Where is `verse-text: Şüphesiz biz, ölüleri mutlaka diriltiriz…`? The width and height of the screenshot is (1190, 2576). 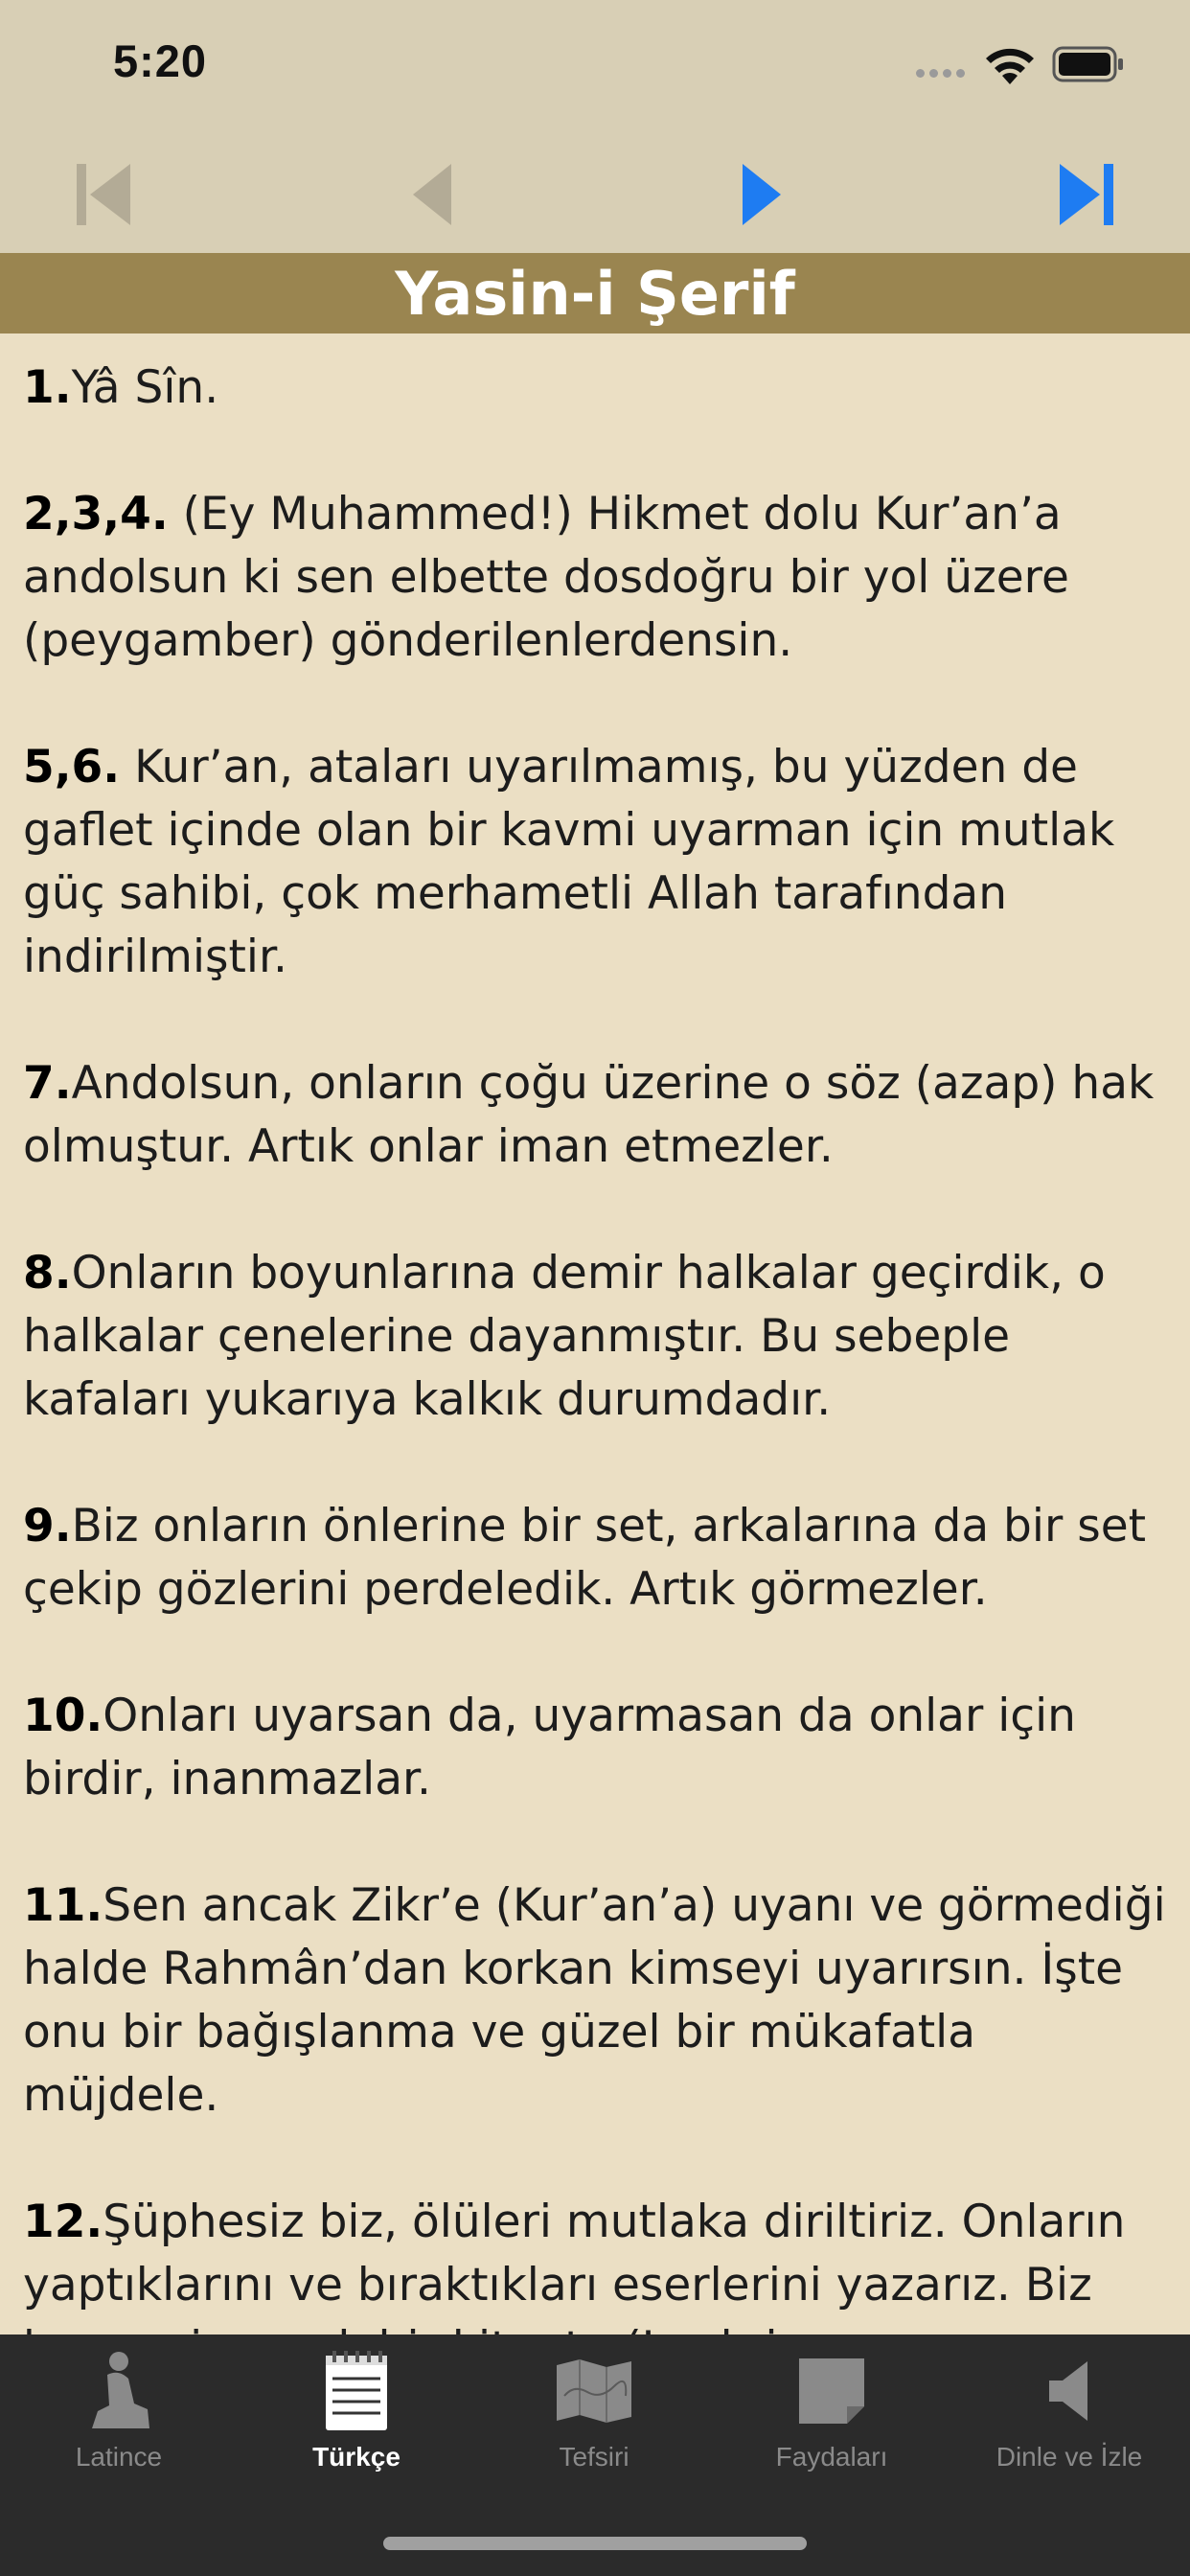
verse-text: Şüphesiz biz, ölüleri mutlaka diriltiriz… is located at coordinates (574, 2265).